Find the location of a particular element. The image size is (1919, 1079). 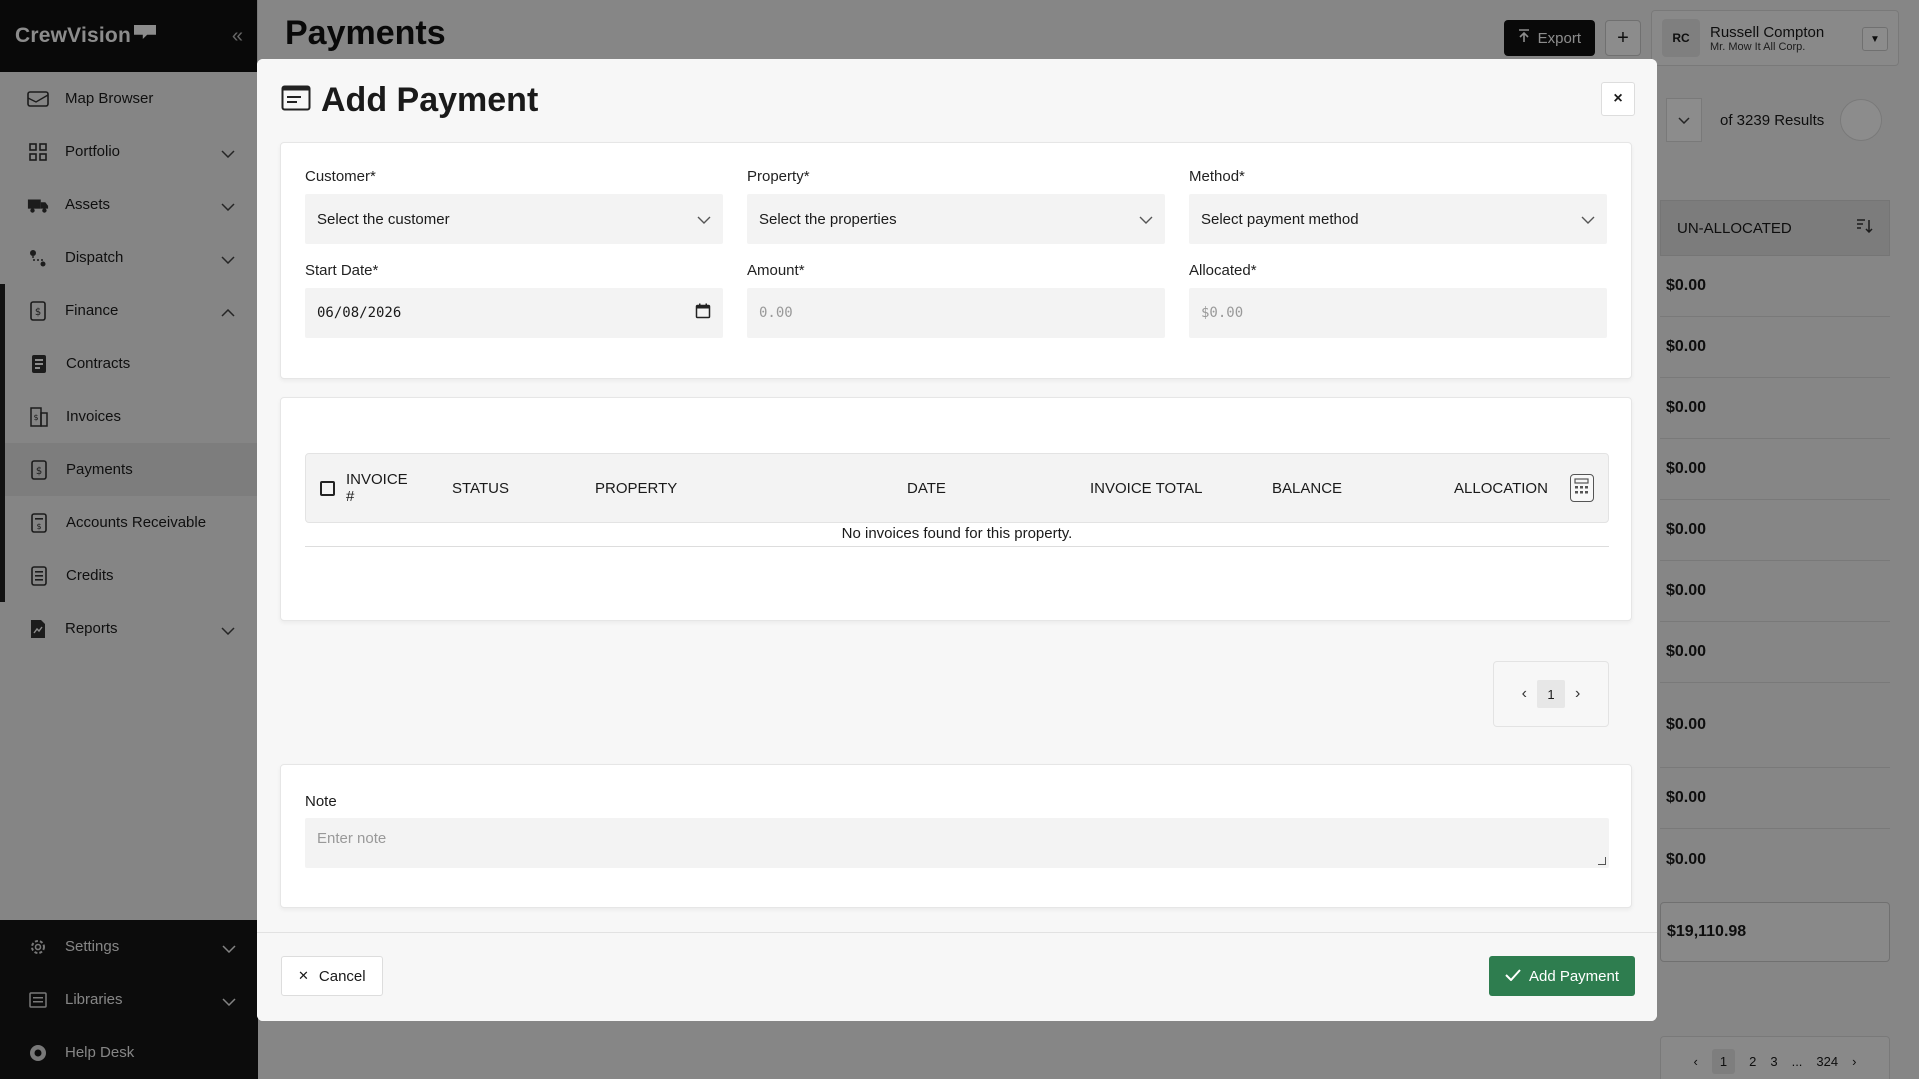

property-field: Property* Select the properties is located at coordinates (956, 206).